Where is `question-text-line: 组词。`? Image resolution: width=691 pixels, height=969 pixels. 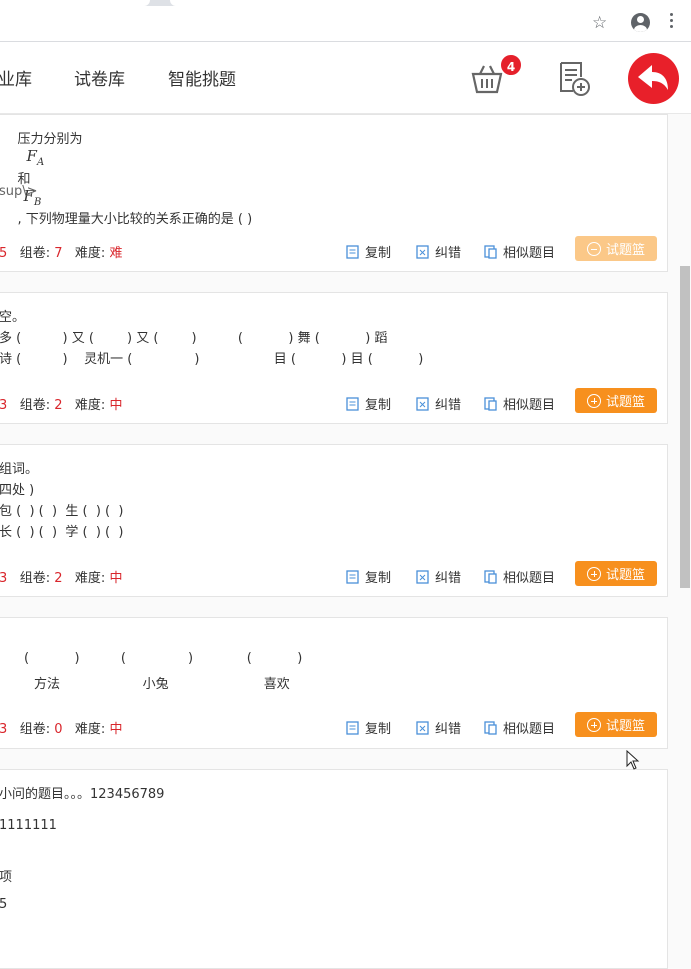
question-text-line: 组词。 is located at coordinates (19, 469).